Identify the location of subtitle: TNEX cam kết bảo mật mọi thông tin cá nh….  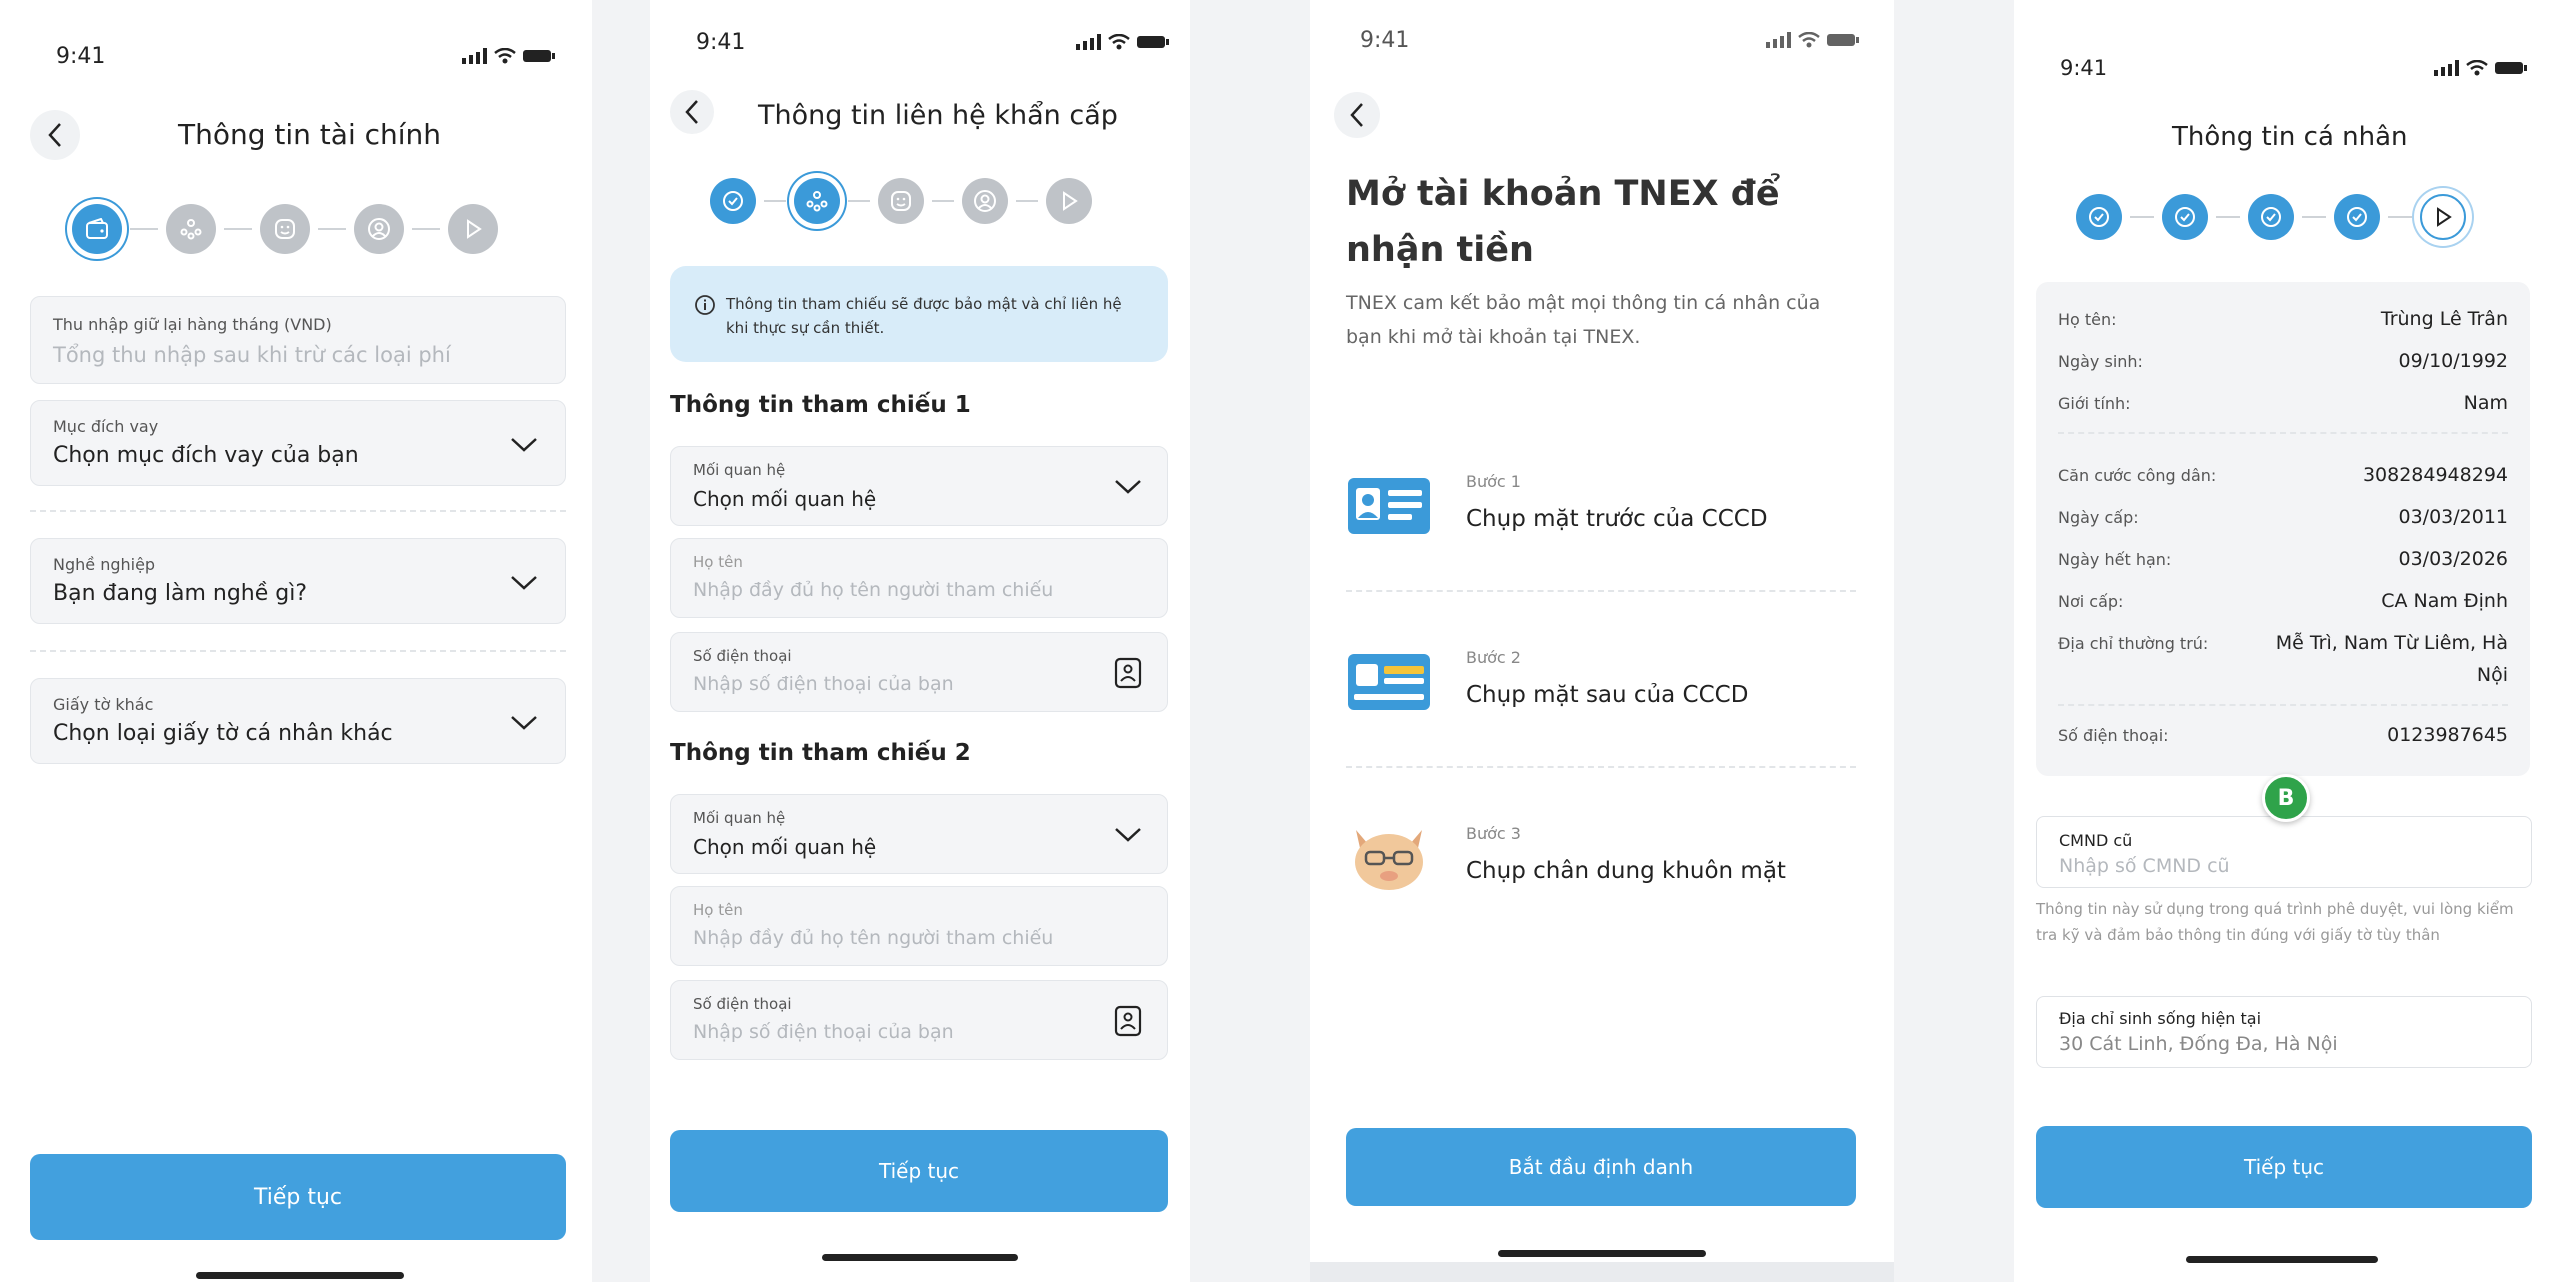
(1583, 320).